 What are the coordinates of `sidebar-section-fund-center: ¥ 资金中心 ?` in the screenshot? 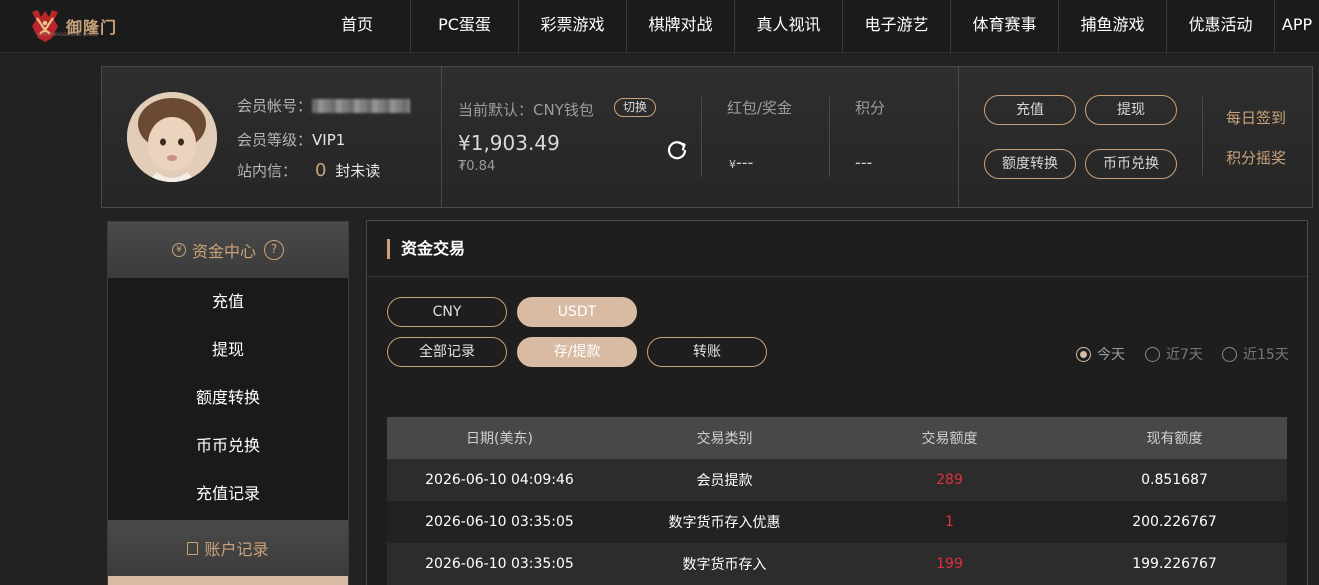 It's located at (228, 250).